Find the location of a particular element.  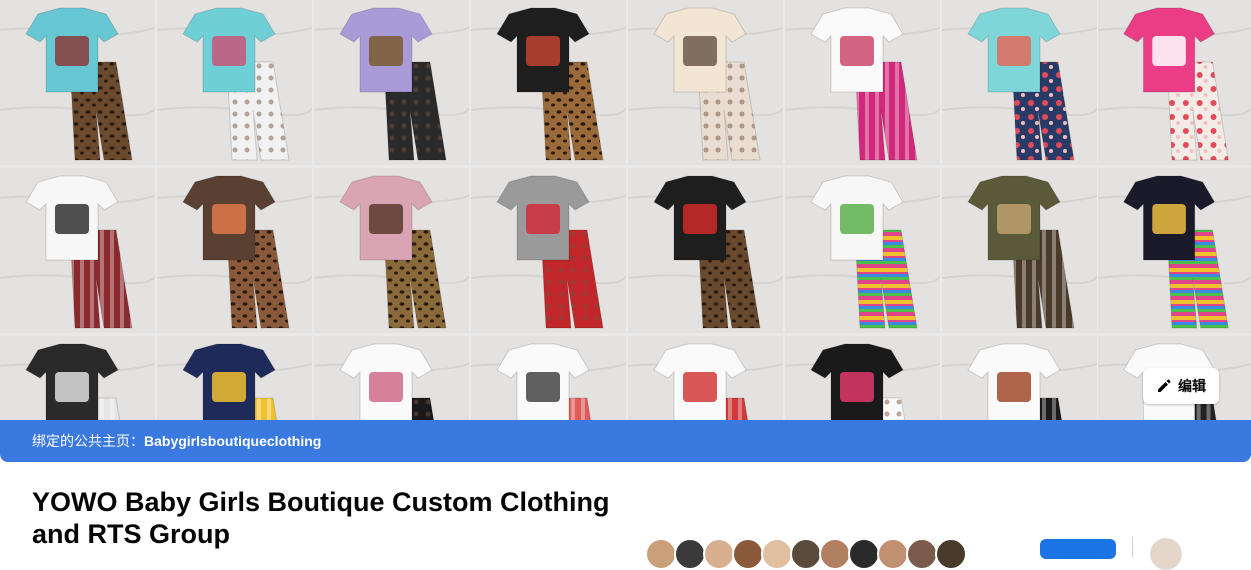

divider is located at coordinates (1132, 547).